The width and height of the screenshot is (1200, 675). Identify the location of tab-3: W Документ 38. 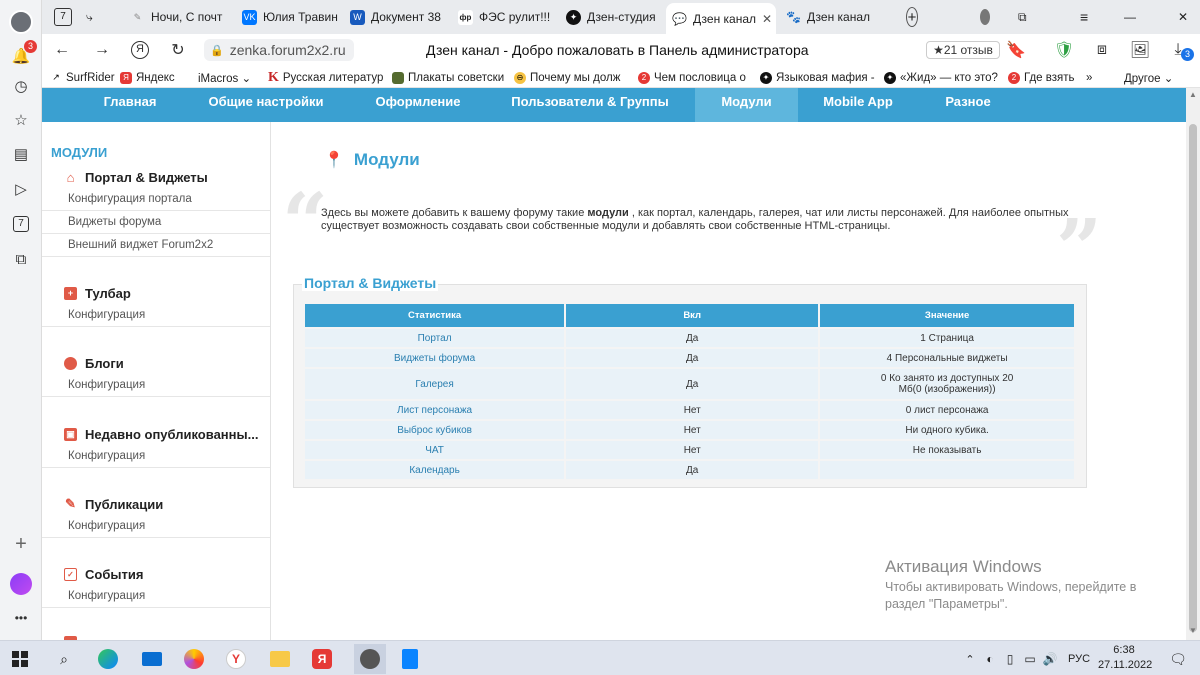
(400, 17).